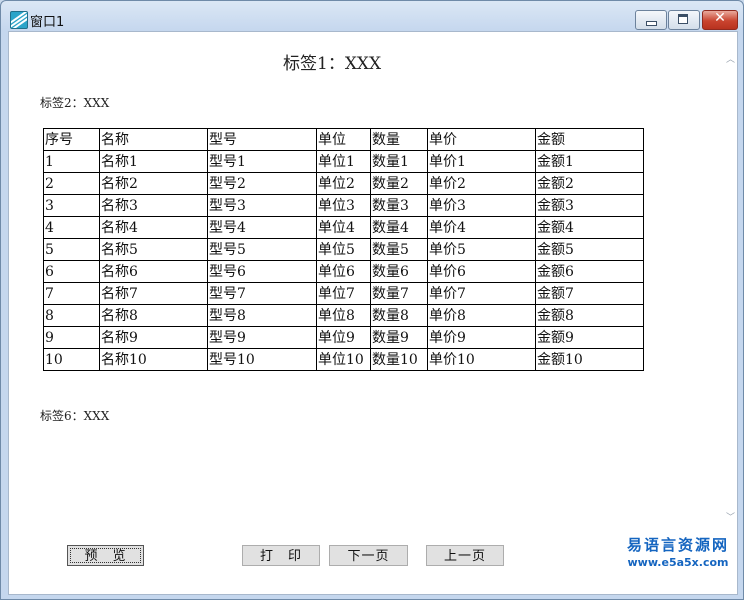 The width and height of the screenshot is (744, 600). I want to click on close-button: ✕, so click(720, 20).